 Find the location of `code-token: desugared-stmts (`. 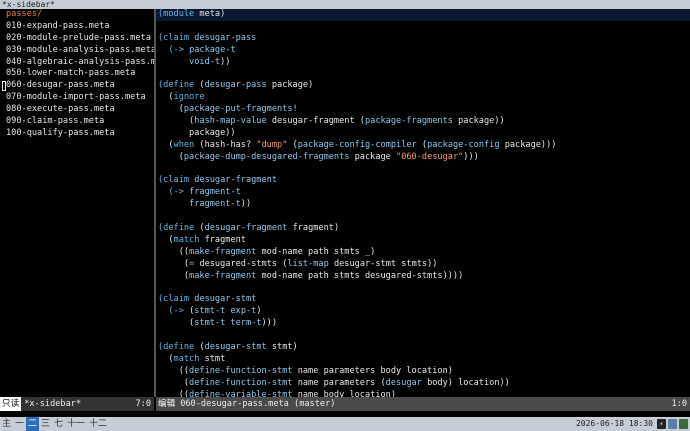

code-token: desugared-stmts ( is located at coordinates (241, 263).